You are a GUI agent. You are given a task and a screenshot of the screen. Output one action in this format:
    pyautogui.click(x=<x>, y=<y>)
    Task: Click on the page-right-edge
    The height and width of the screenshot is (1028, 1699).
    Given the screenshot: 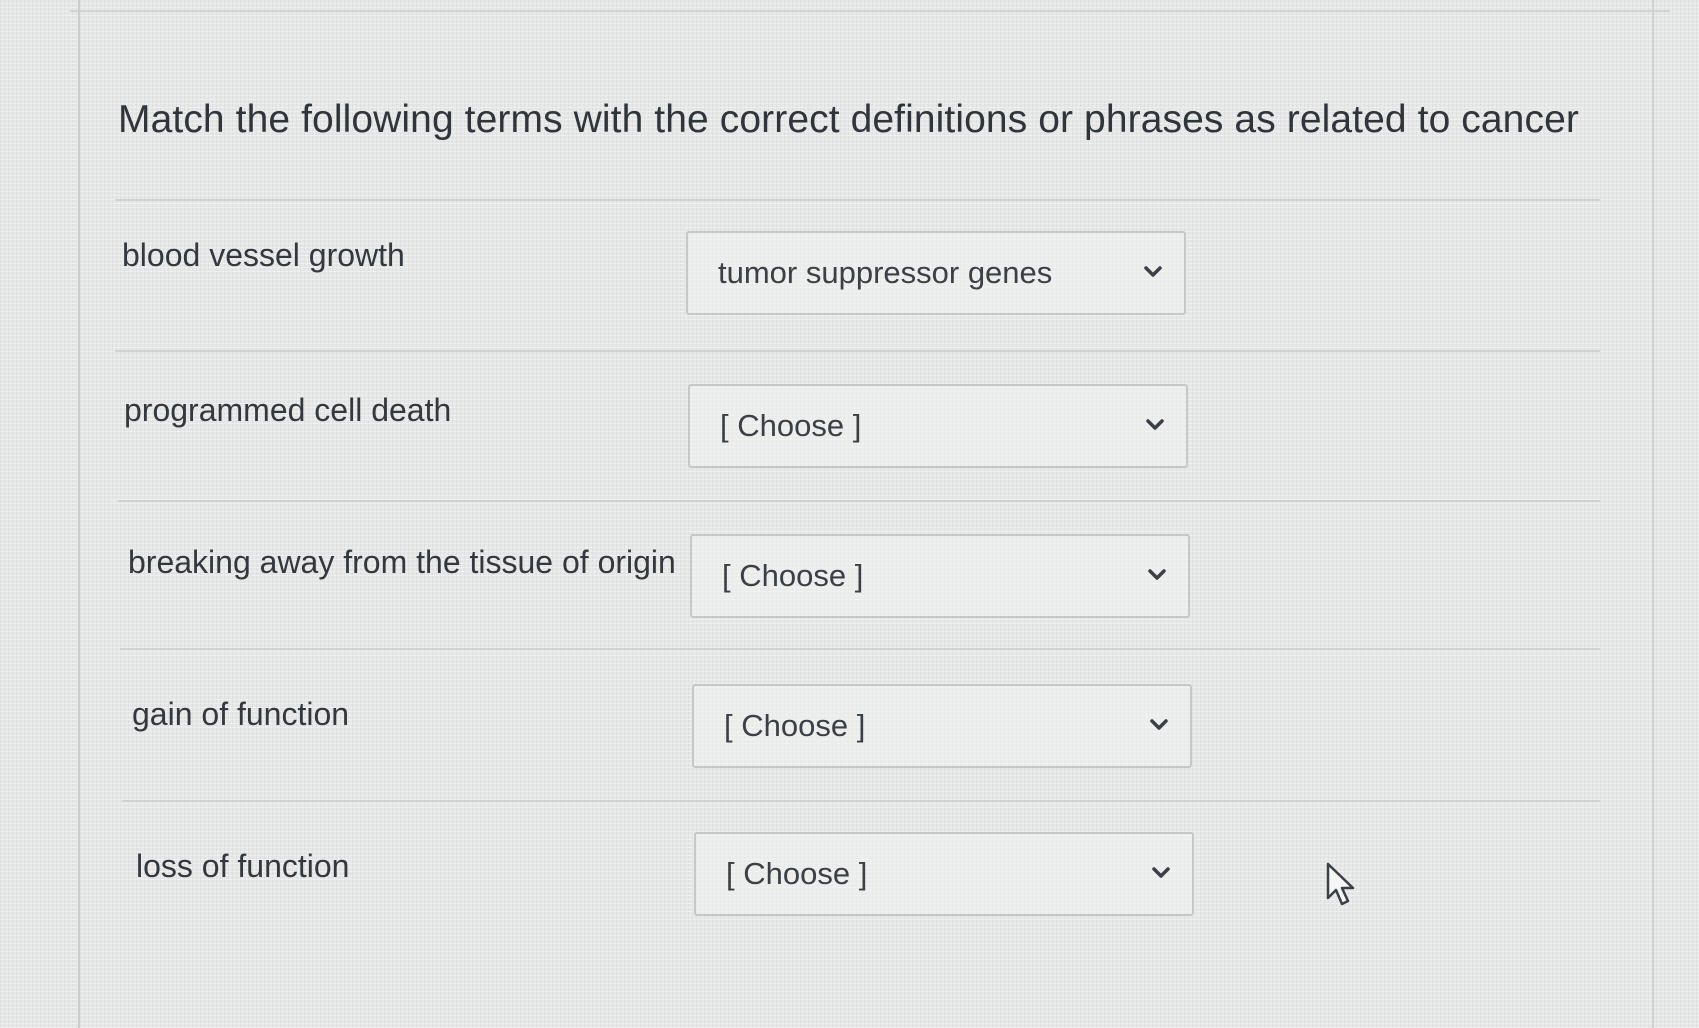 What is the action you would take?
    pyautogui.click(x=1653, y=514)
    